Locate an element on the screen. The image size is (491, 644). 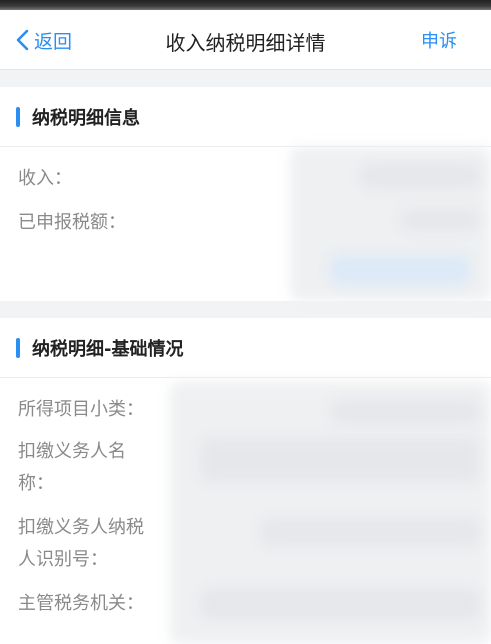
income-label: 收入： is located at coordinates (45, 178).